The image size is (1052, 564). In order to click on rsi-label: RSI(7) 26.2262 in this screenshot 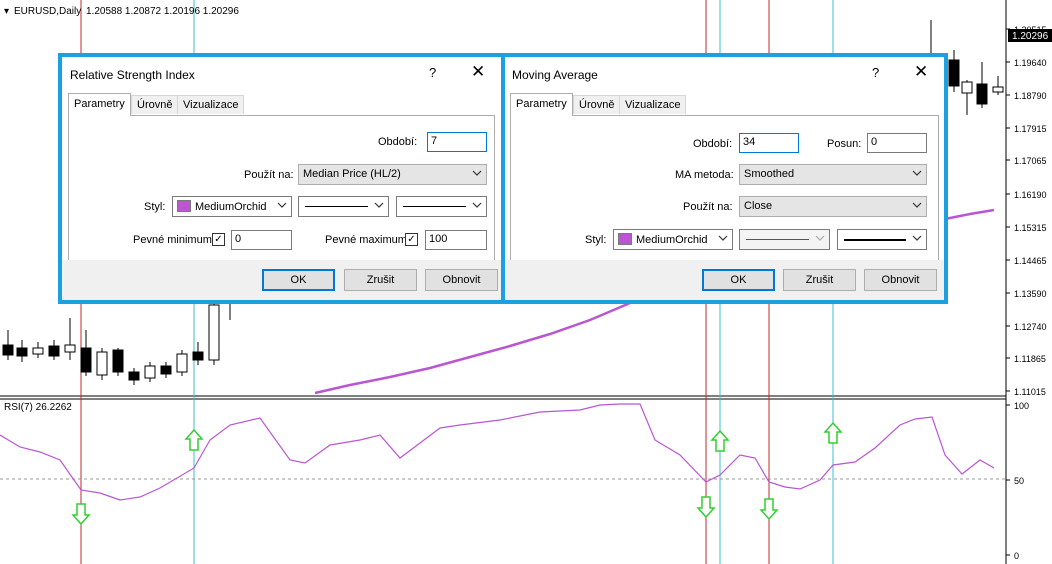, I will do `click(38, 407)`.